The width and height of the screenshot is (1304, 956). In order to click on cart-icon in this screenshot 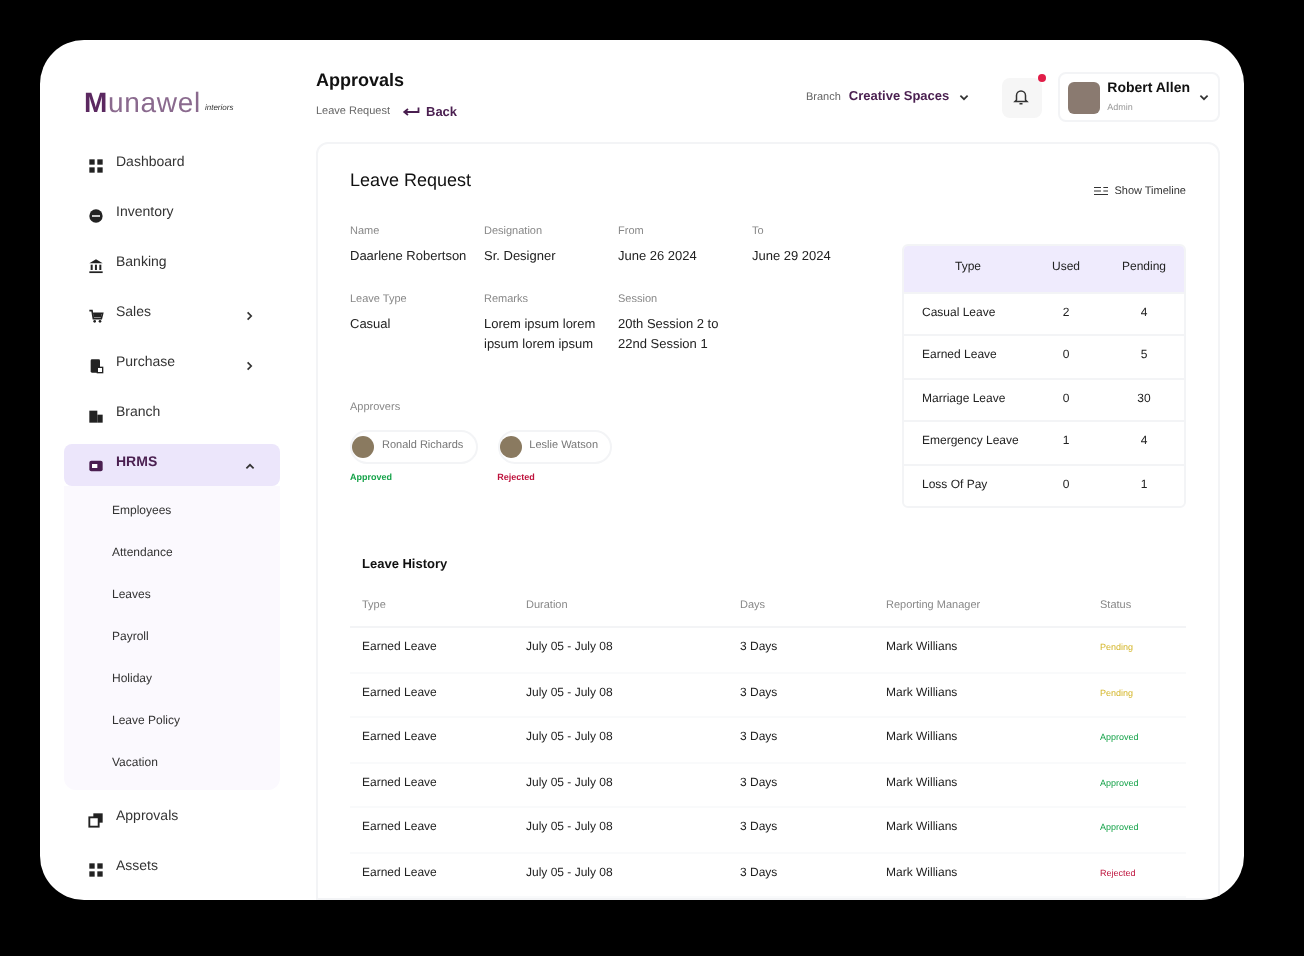, I will do `click(96, 315)`.